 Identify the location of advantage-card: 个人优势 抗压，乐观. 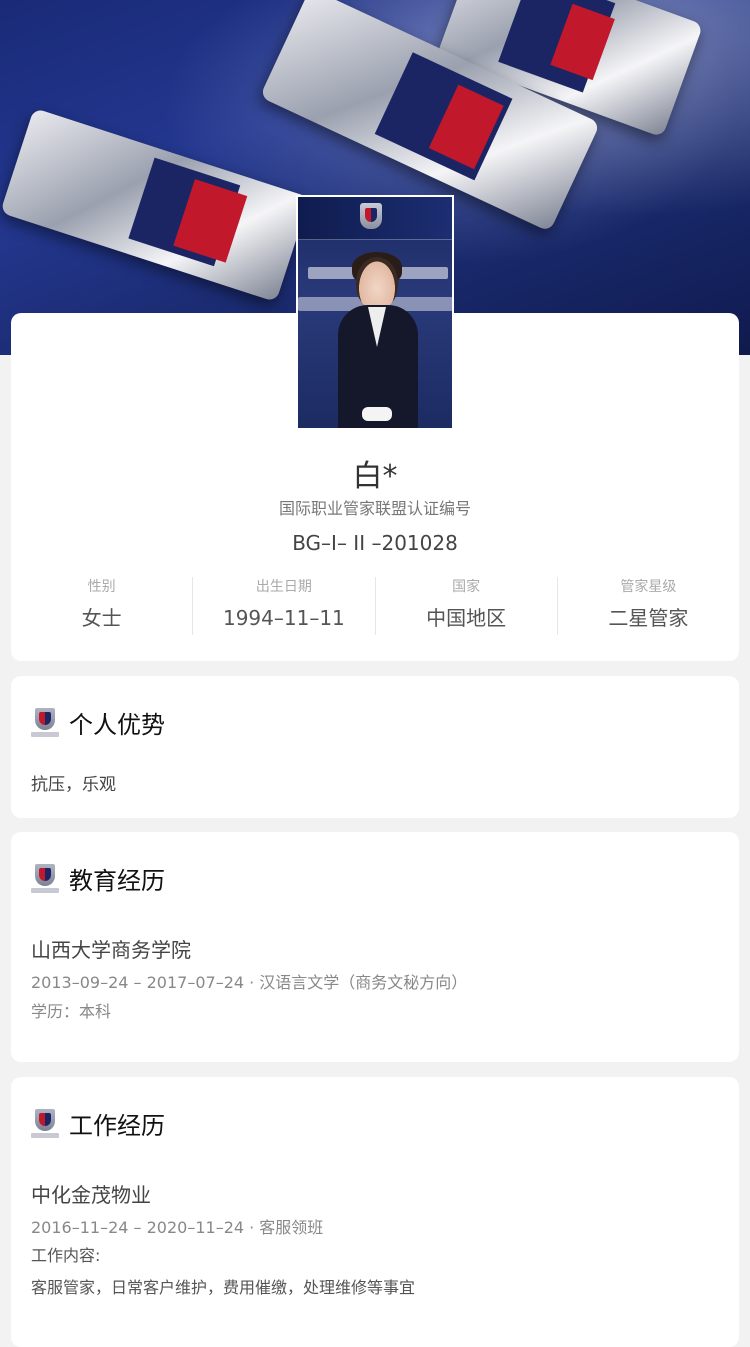
(375, 747).